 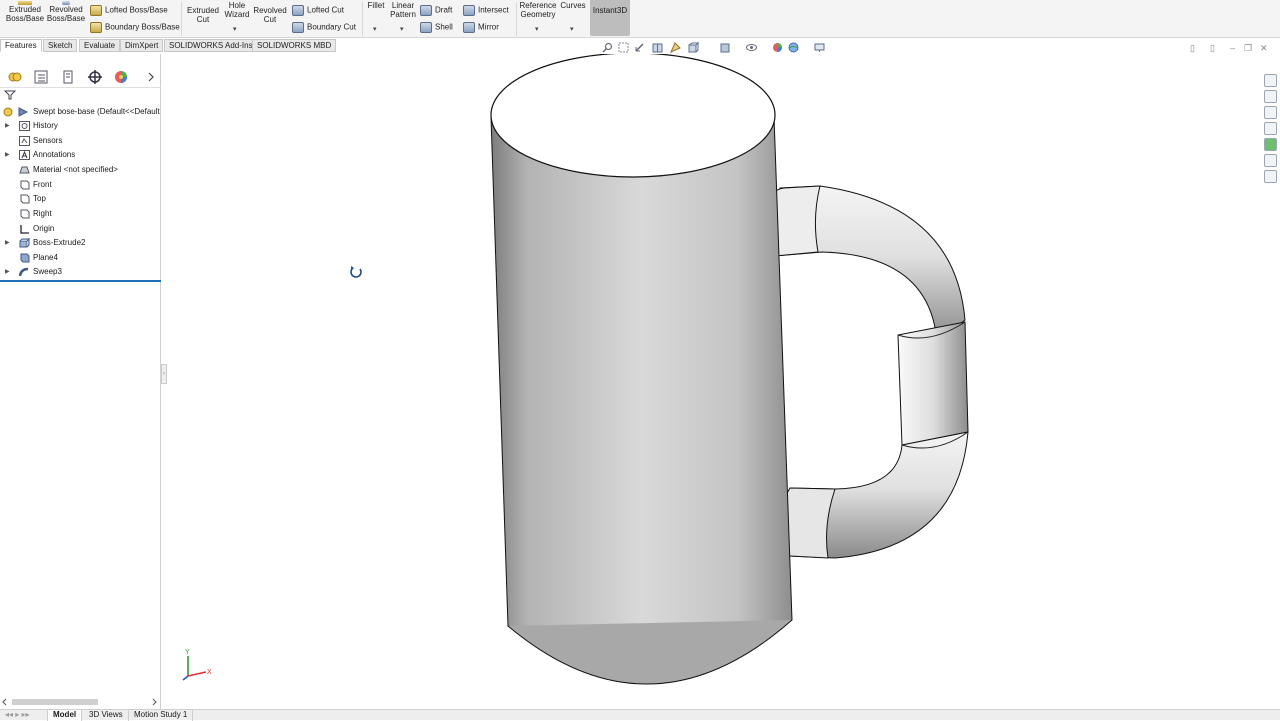 What do you see at coordinates (436, 27) in the screenshot?
I see `shell-button: Shell` at bounding box center [436, 27].